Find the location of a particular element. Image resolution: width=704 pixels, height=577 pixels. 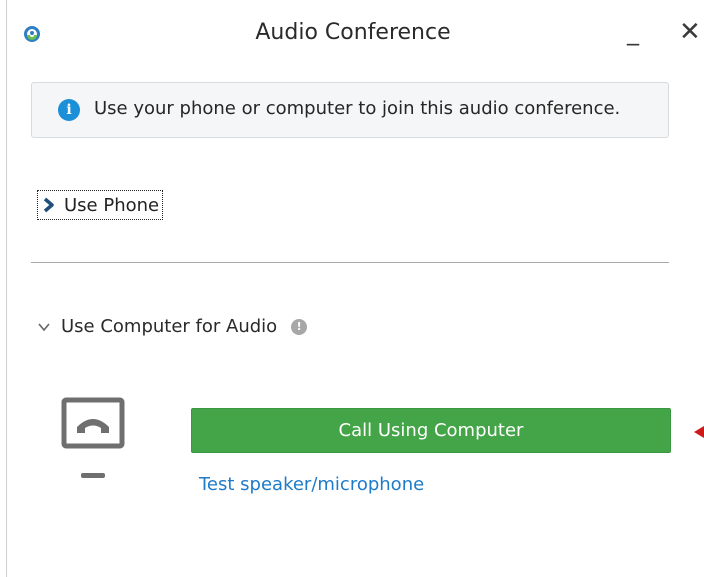

title-bar: Audio Conference _ ✕ is located at coordinates (354, 33).